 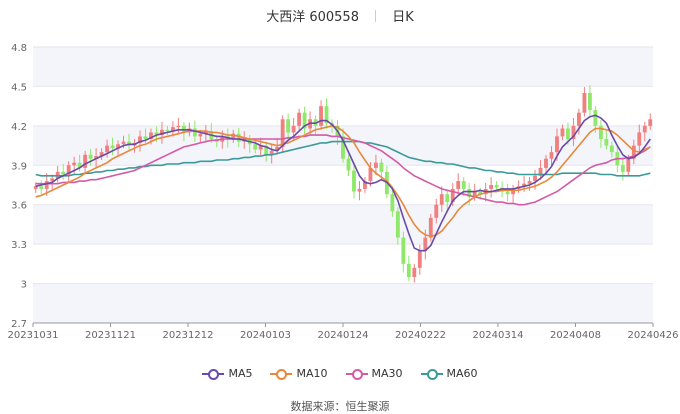 What do you see at coordinates (653, 335) in the screenshot?
I see `x-tick-label: 20240426` at bounding box center [653, 335].